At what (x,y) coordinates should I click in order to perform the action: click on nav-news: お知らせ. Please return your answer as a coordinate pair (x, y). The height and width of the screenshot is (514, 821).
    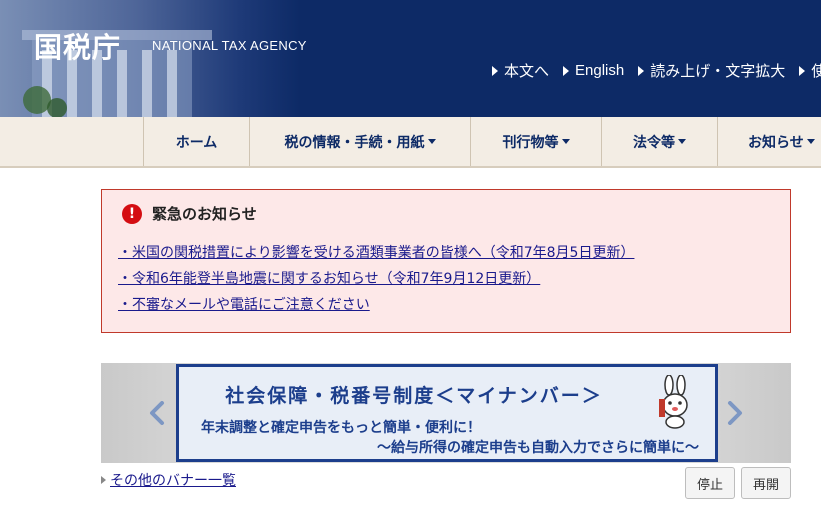
    Looking at the image, I should click on (769, 141).